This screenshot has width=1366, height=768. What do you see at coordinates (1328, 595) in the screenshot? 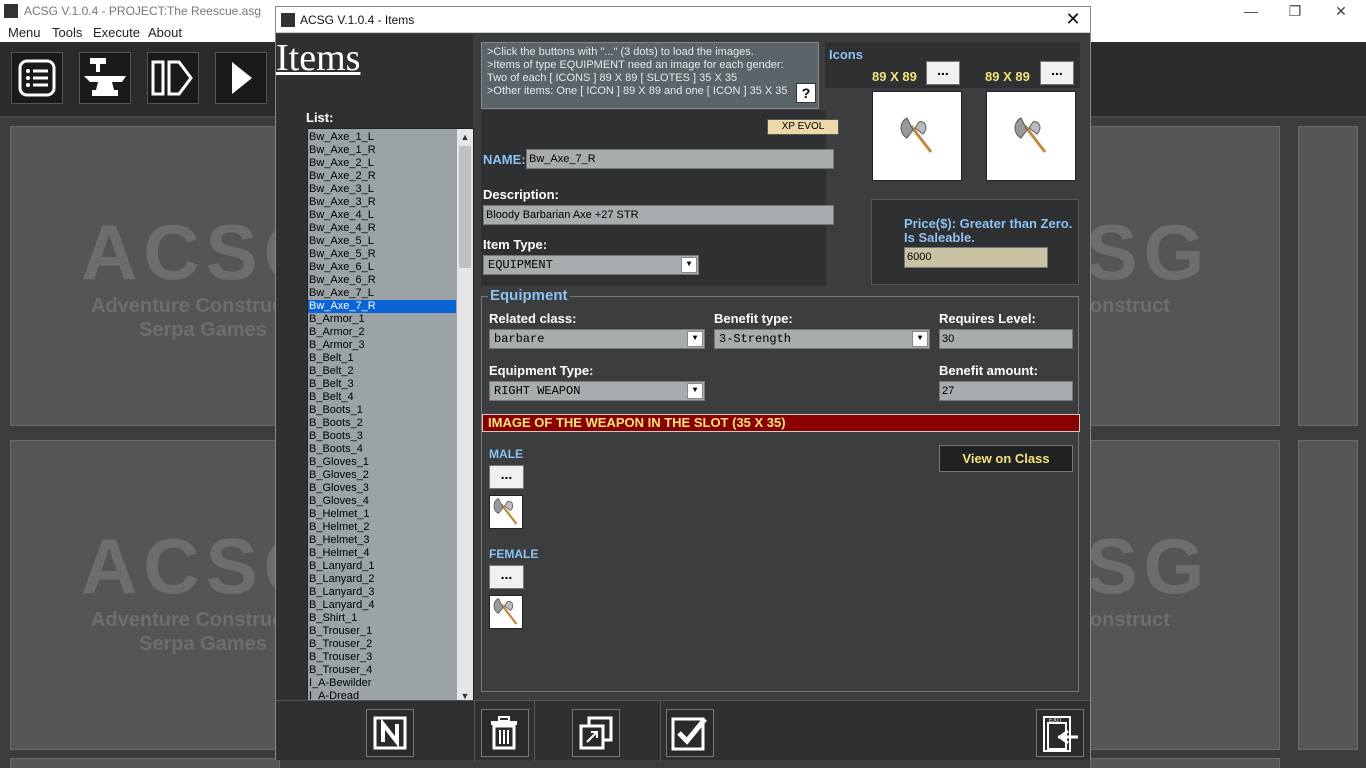
I see `workspace-tile` at bounding box center [1328, 595].